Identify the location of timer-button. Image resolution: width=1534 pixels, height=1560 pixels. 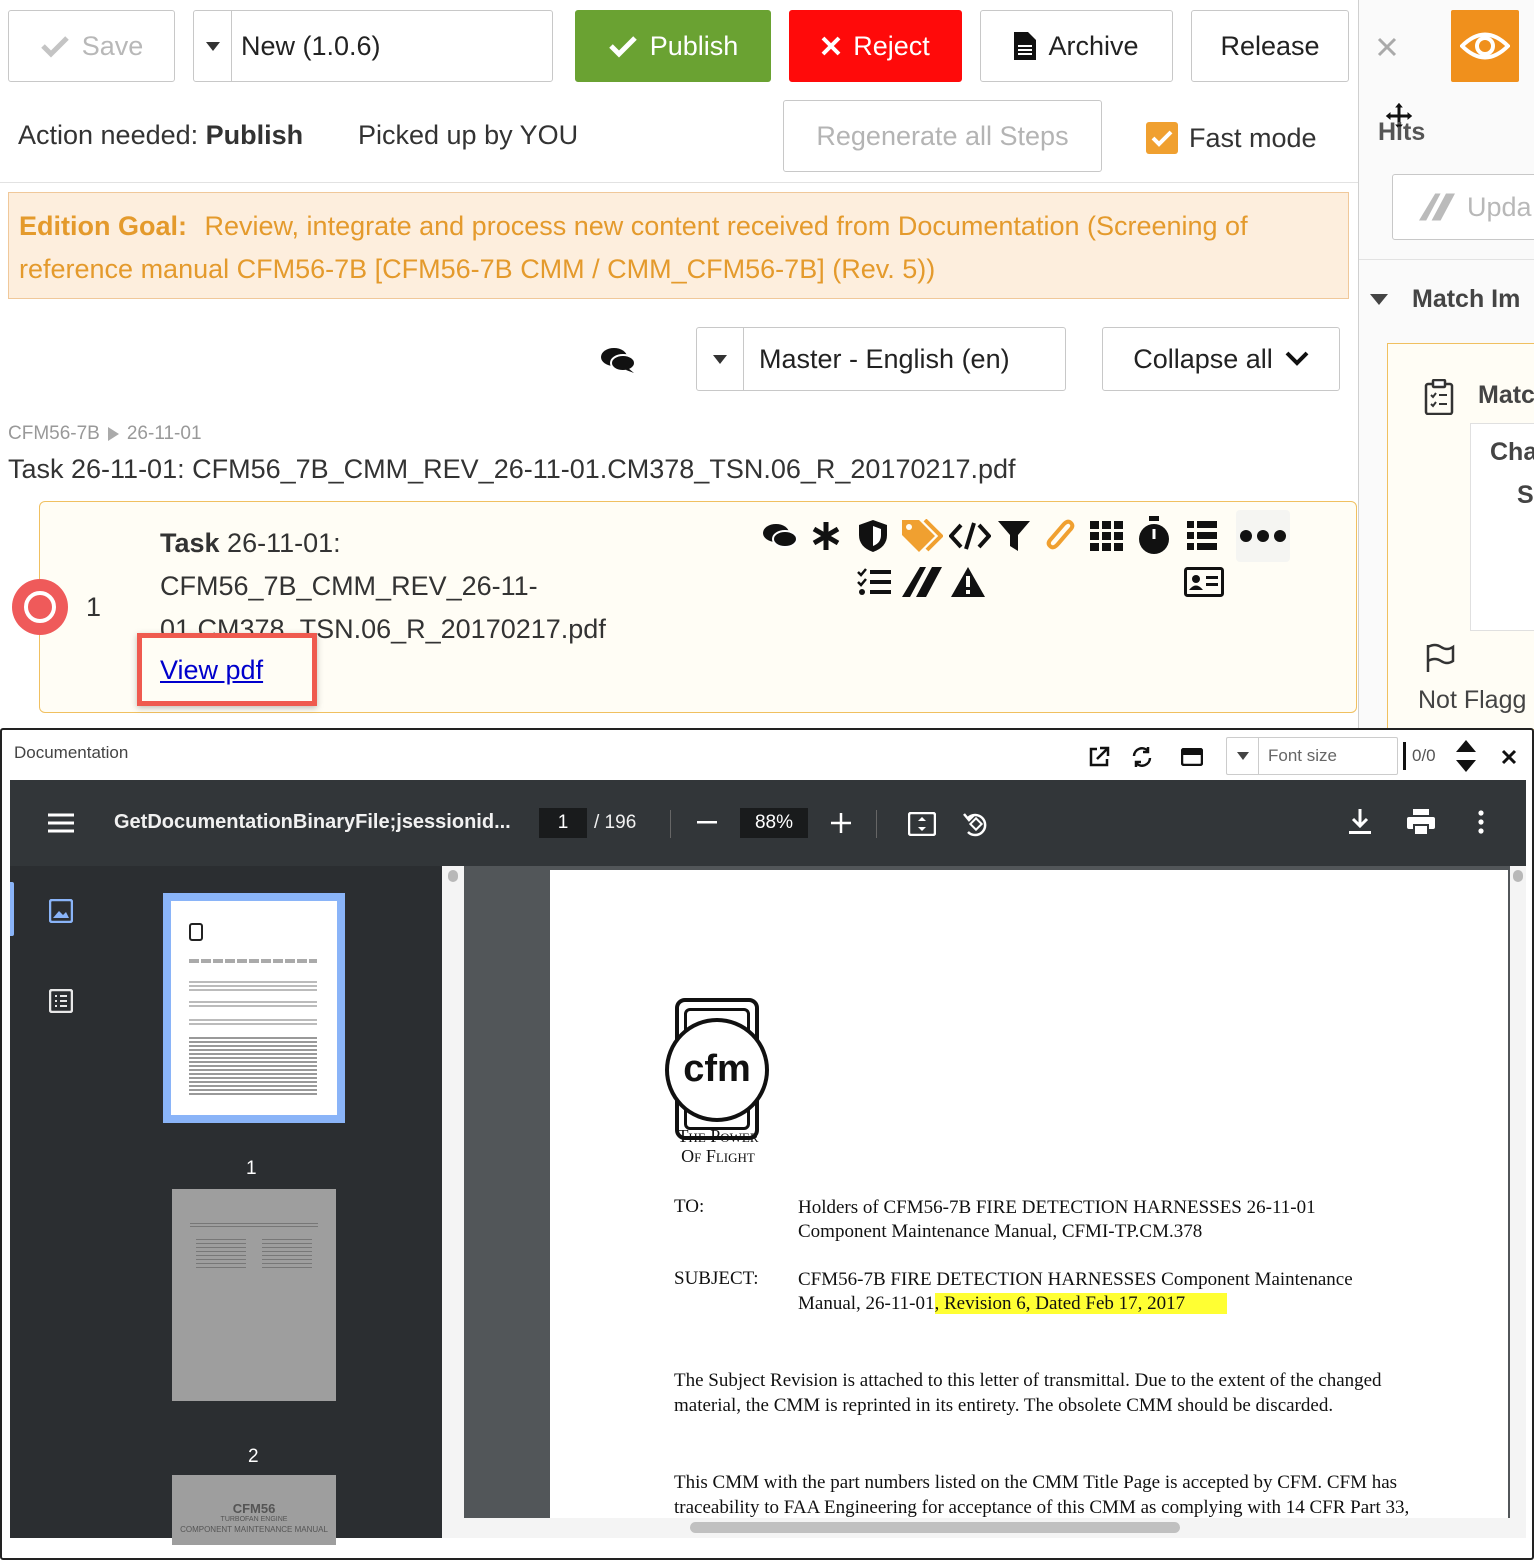
(1154, 536).